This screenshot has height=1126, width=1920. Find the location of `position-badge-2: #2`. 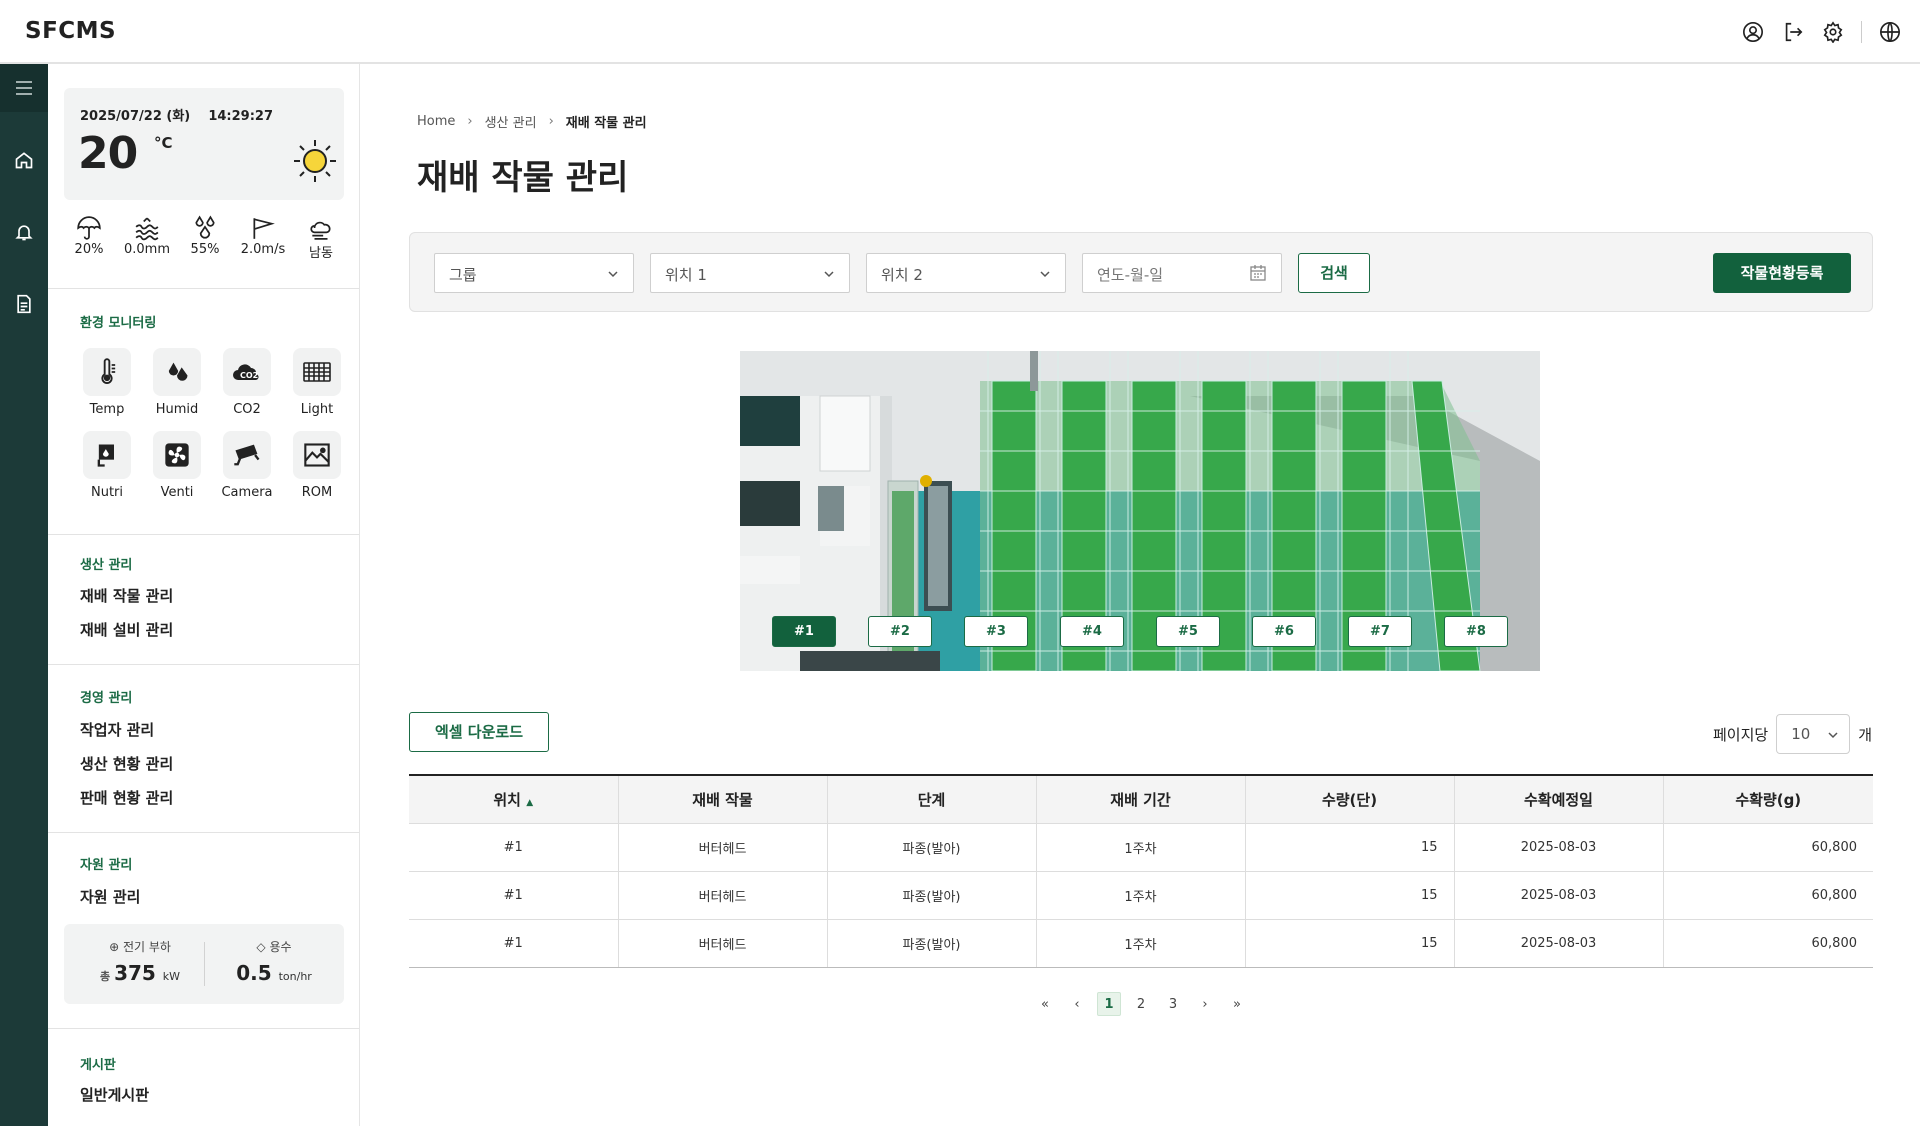

position-badge-2: #2 is located at coordinates (900, 631).